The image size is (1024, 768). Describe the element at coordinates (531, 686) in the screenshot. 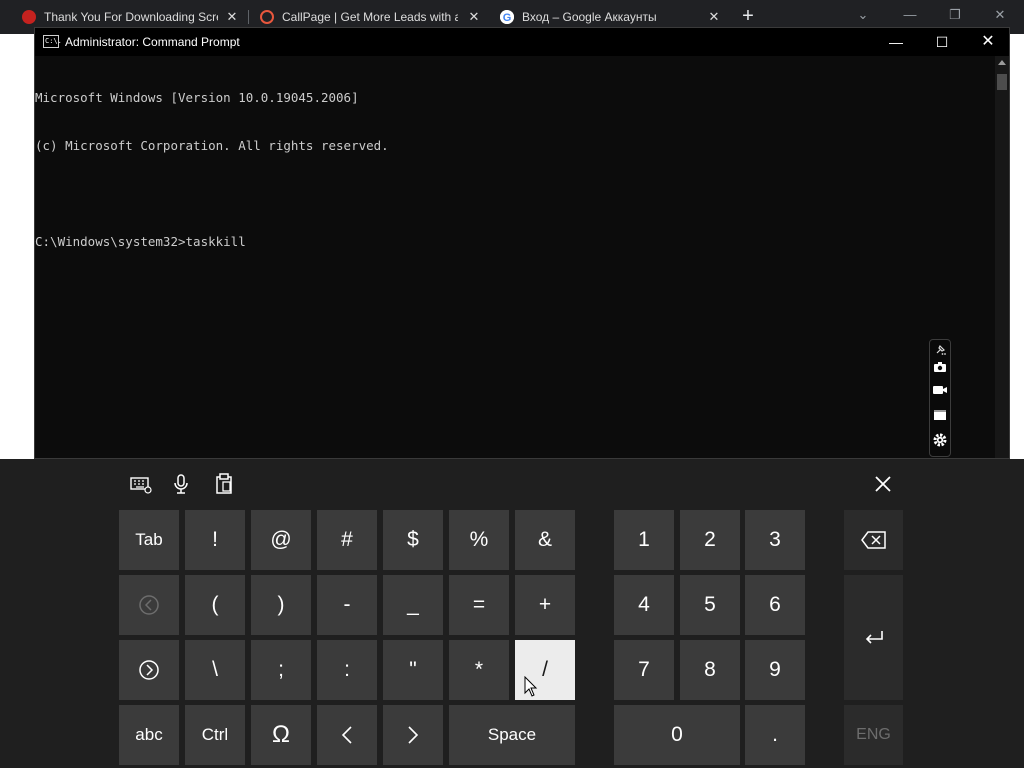

I see `mouse-cursor-icon` at that location.